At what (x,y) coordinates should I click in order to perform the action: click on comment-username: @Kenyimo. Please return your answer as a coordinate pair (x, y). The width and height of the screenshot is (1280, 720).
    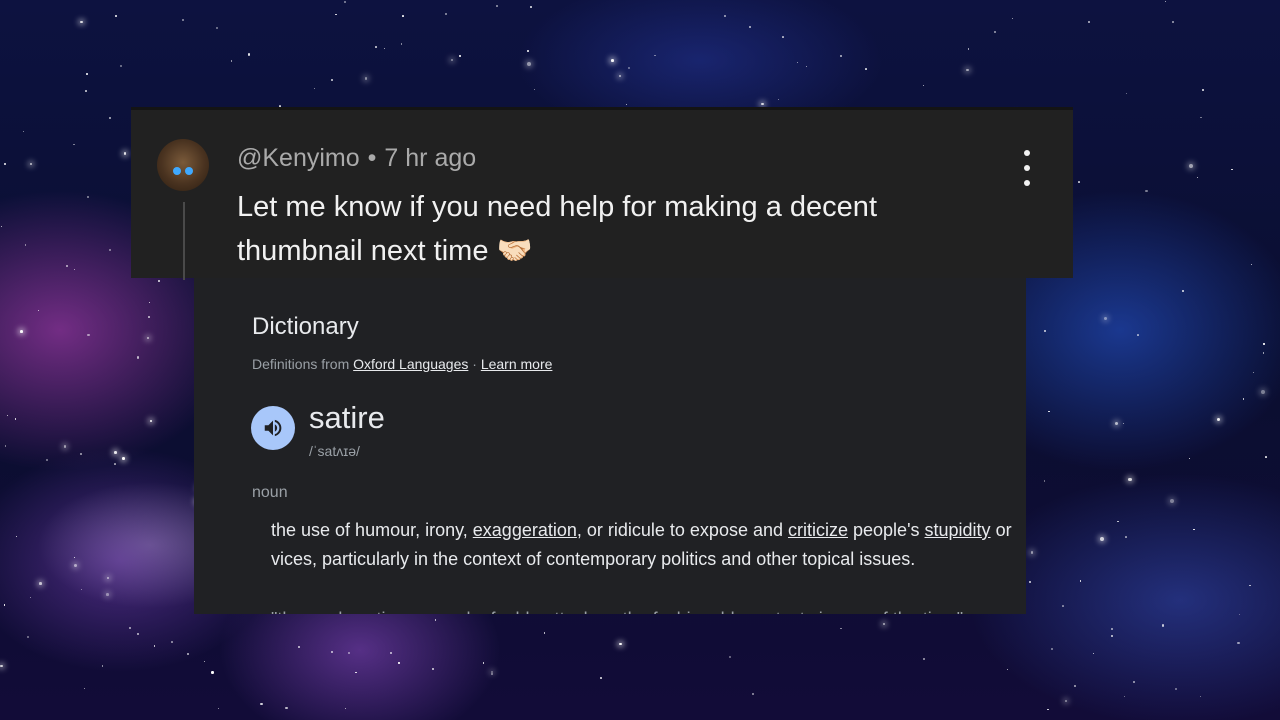
    Looking at the image, I should click on (298, 158).